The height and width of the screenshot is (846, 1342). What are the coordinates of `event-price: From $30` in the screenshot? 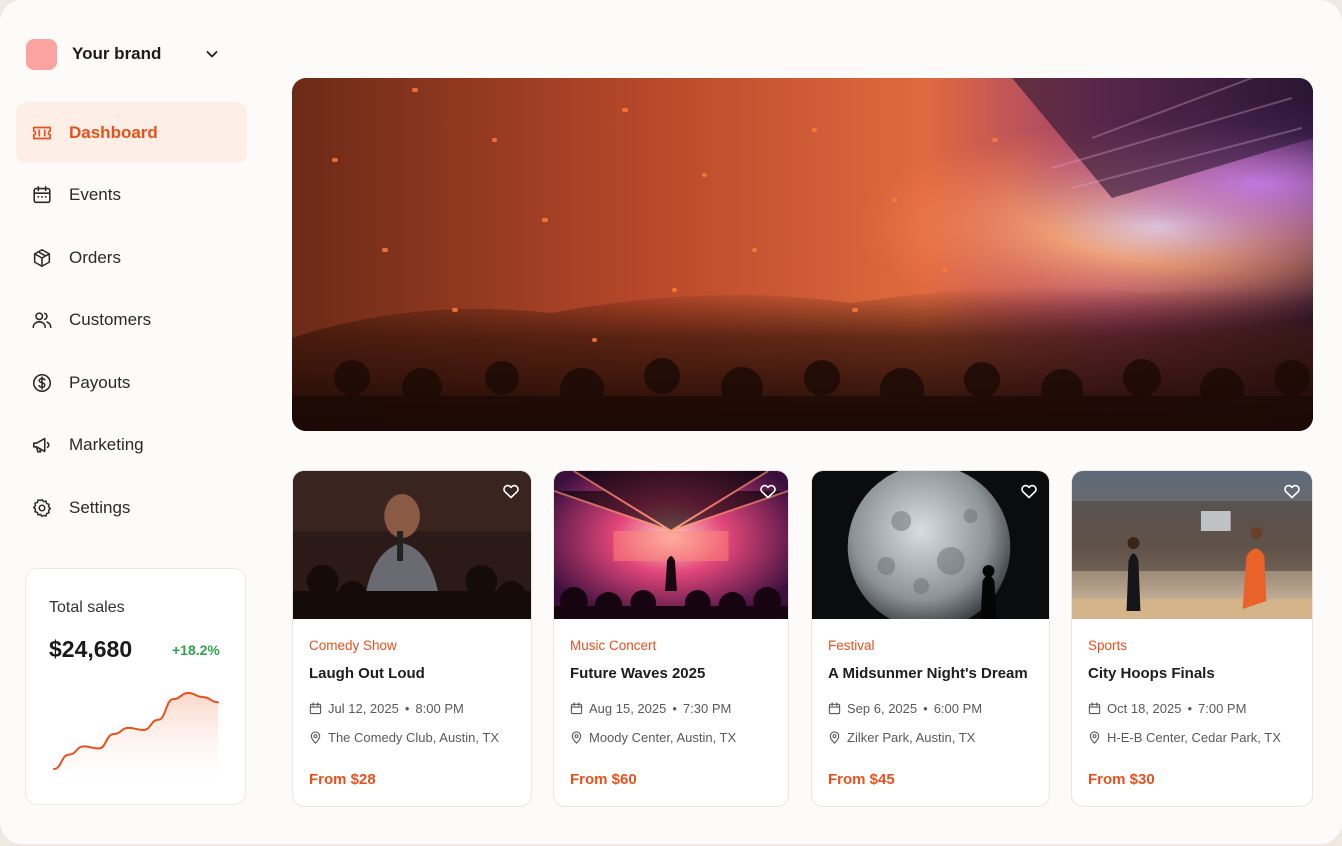 It's located at (1121, 779).